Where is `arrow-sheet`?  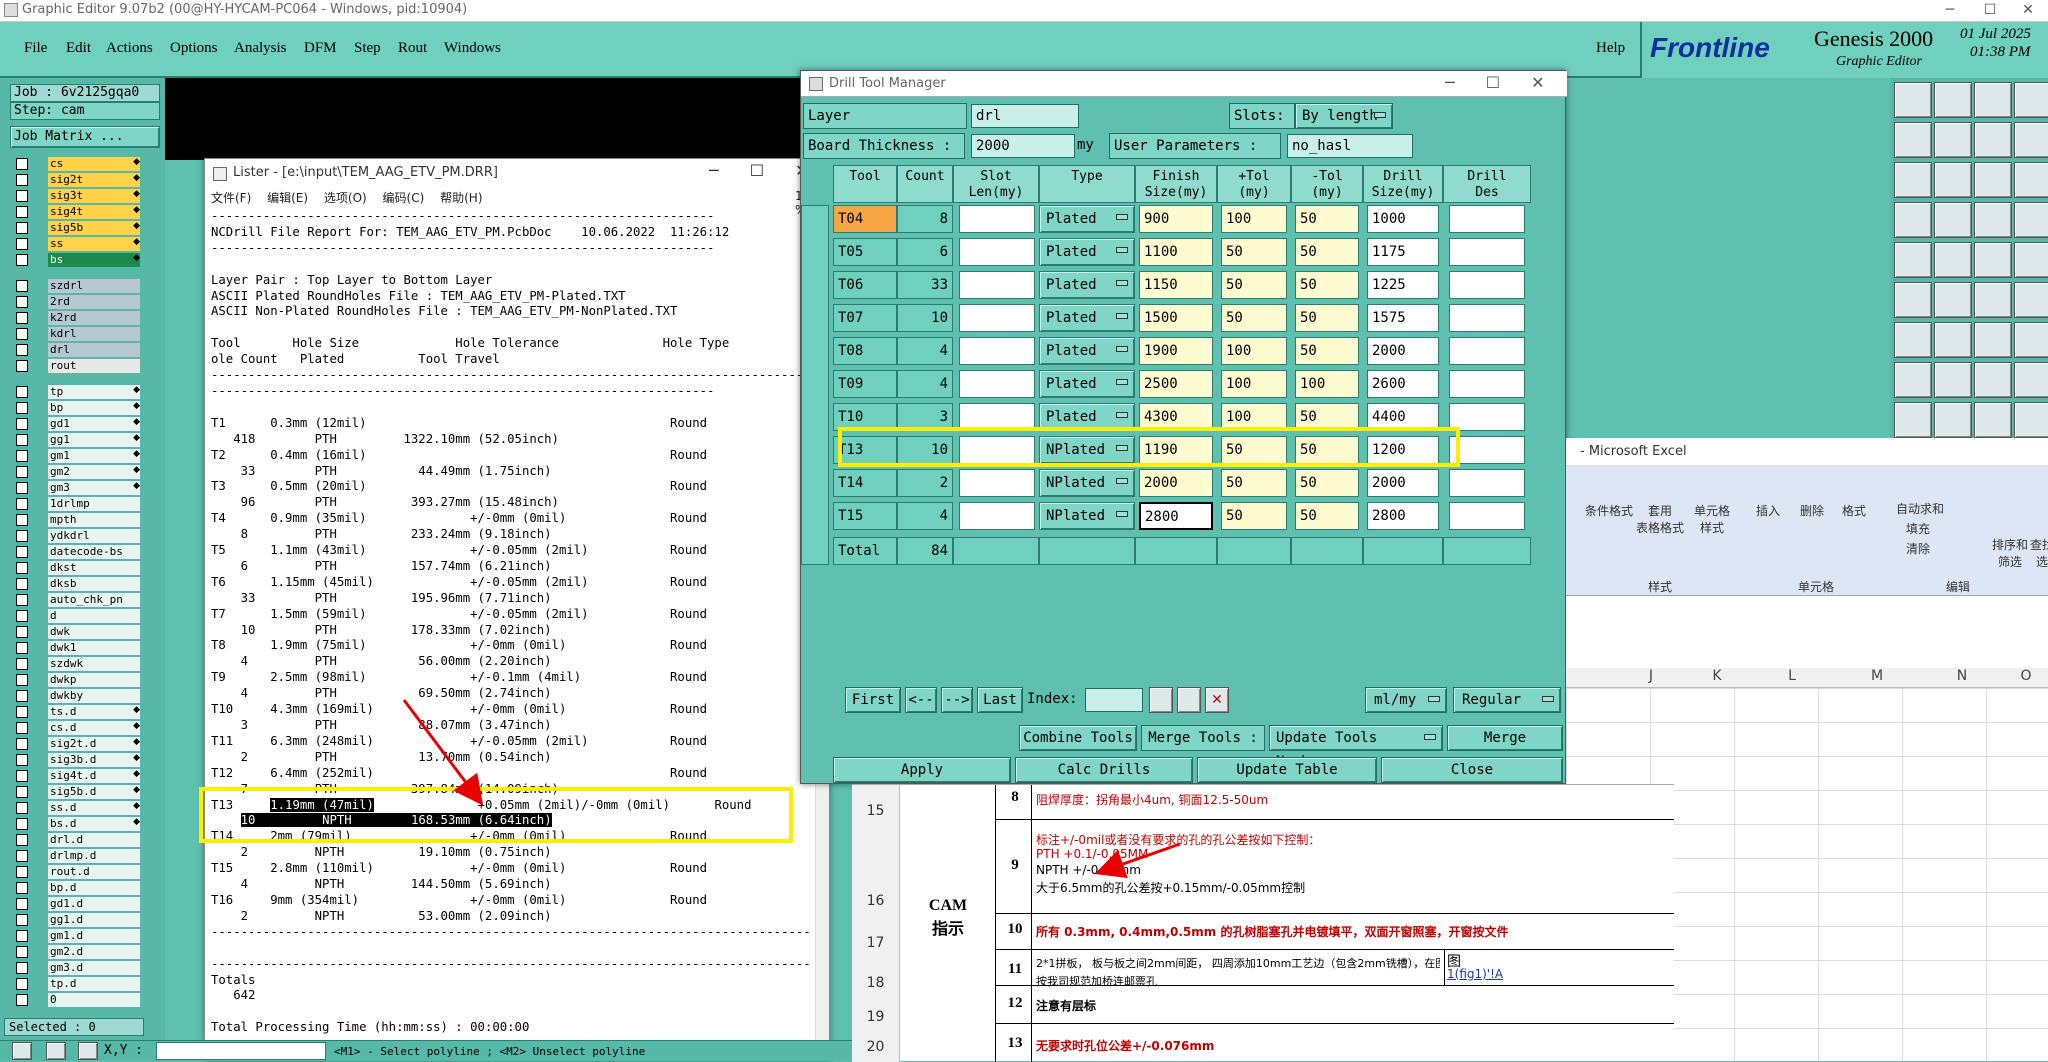
arrow-sheet is located at coordinates (1137, 860).